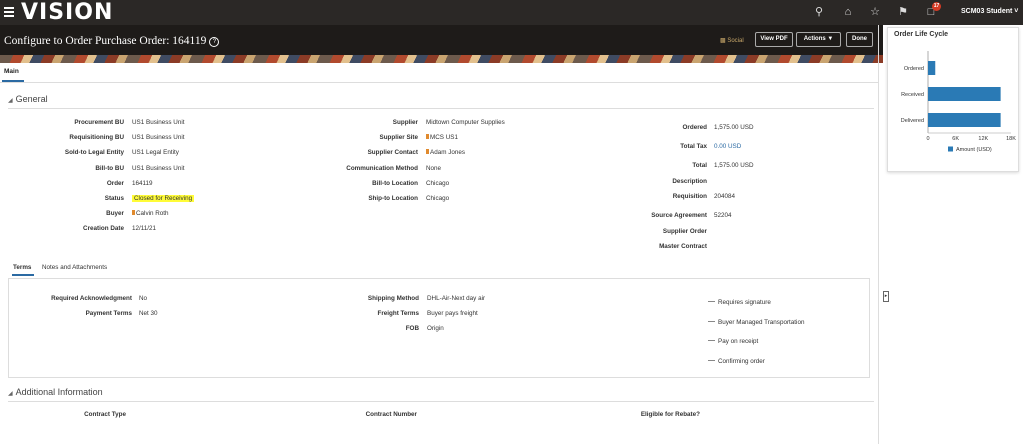  I want to click on search-icon: ⚲, so click(819, 12).